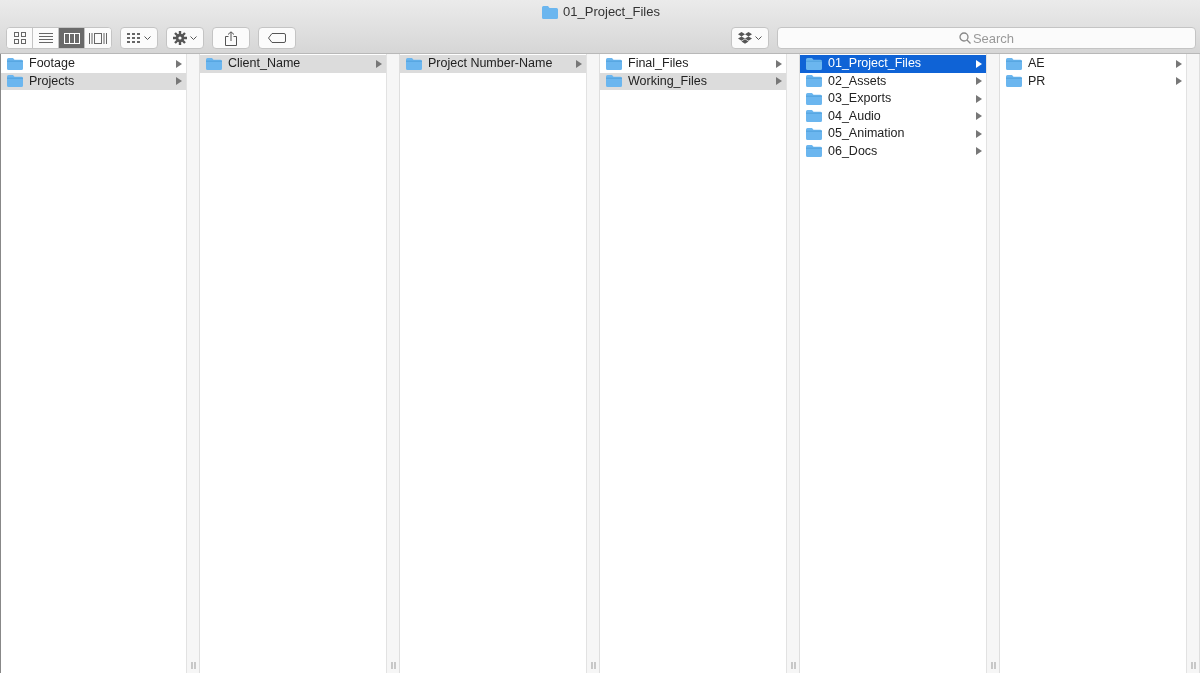  Describe the element at coordinates (986, 38) in the screenshot. I see `search-field: Search` at that location.